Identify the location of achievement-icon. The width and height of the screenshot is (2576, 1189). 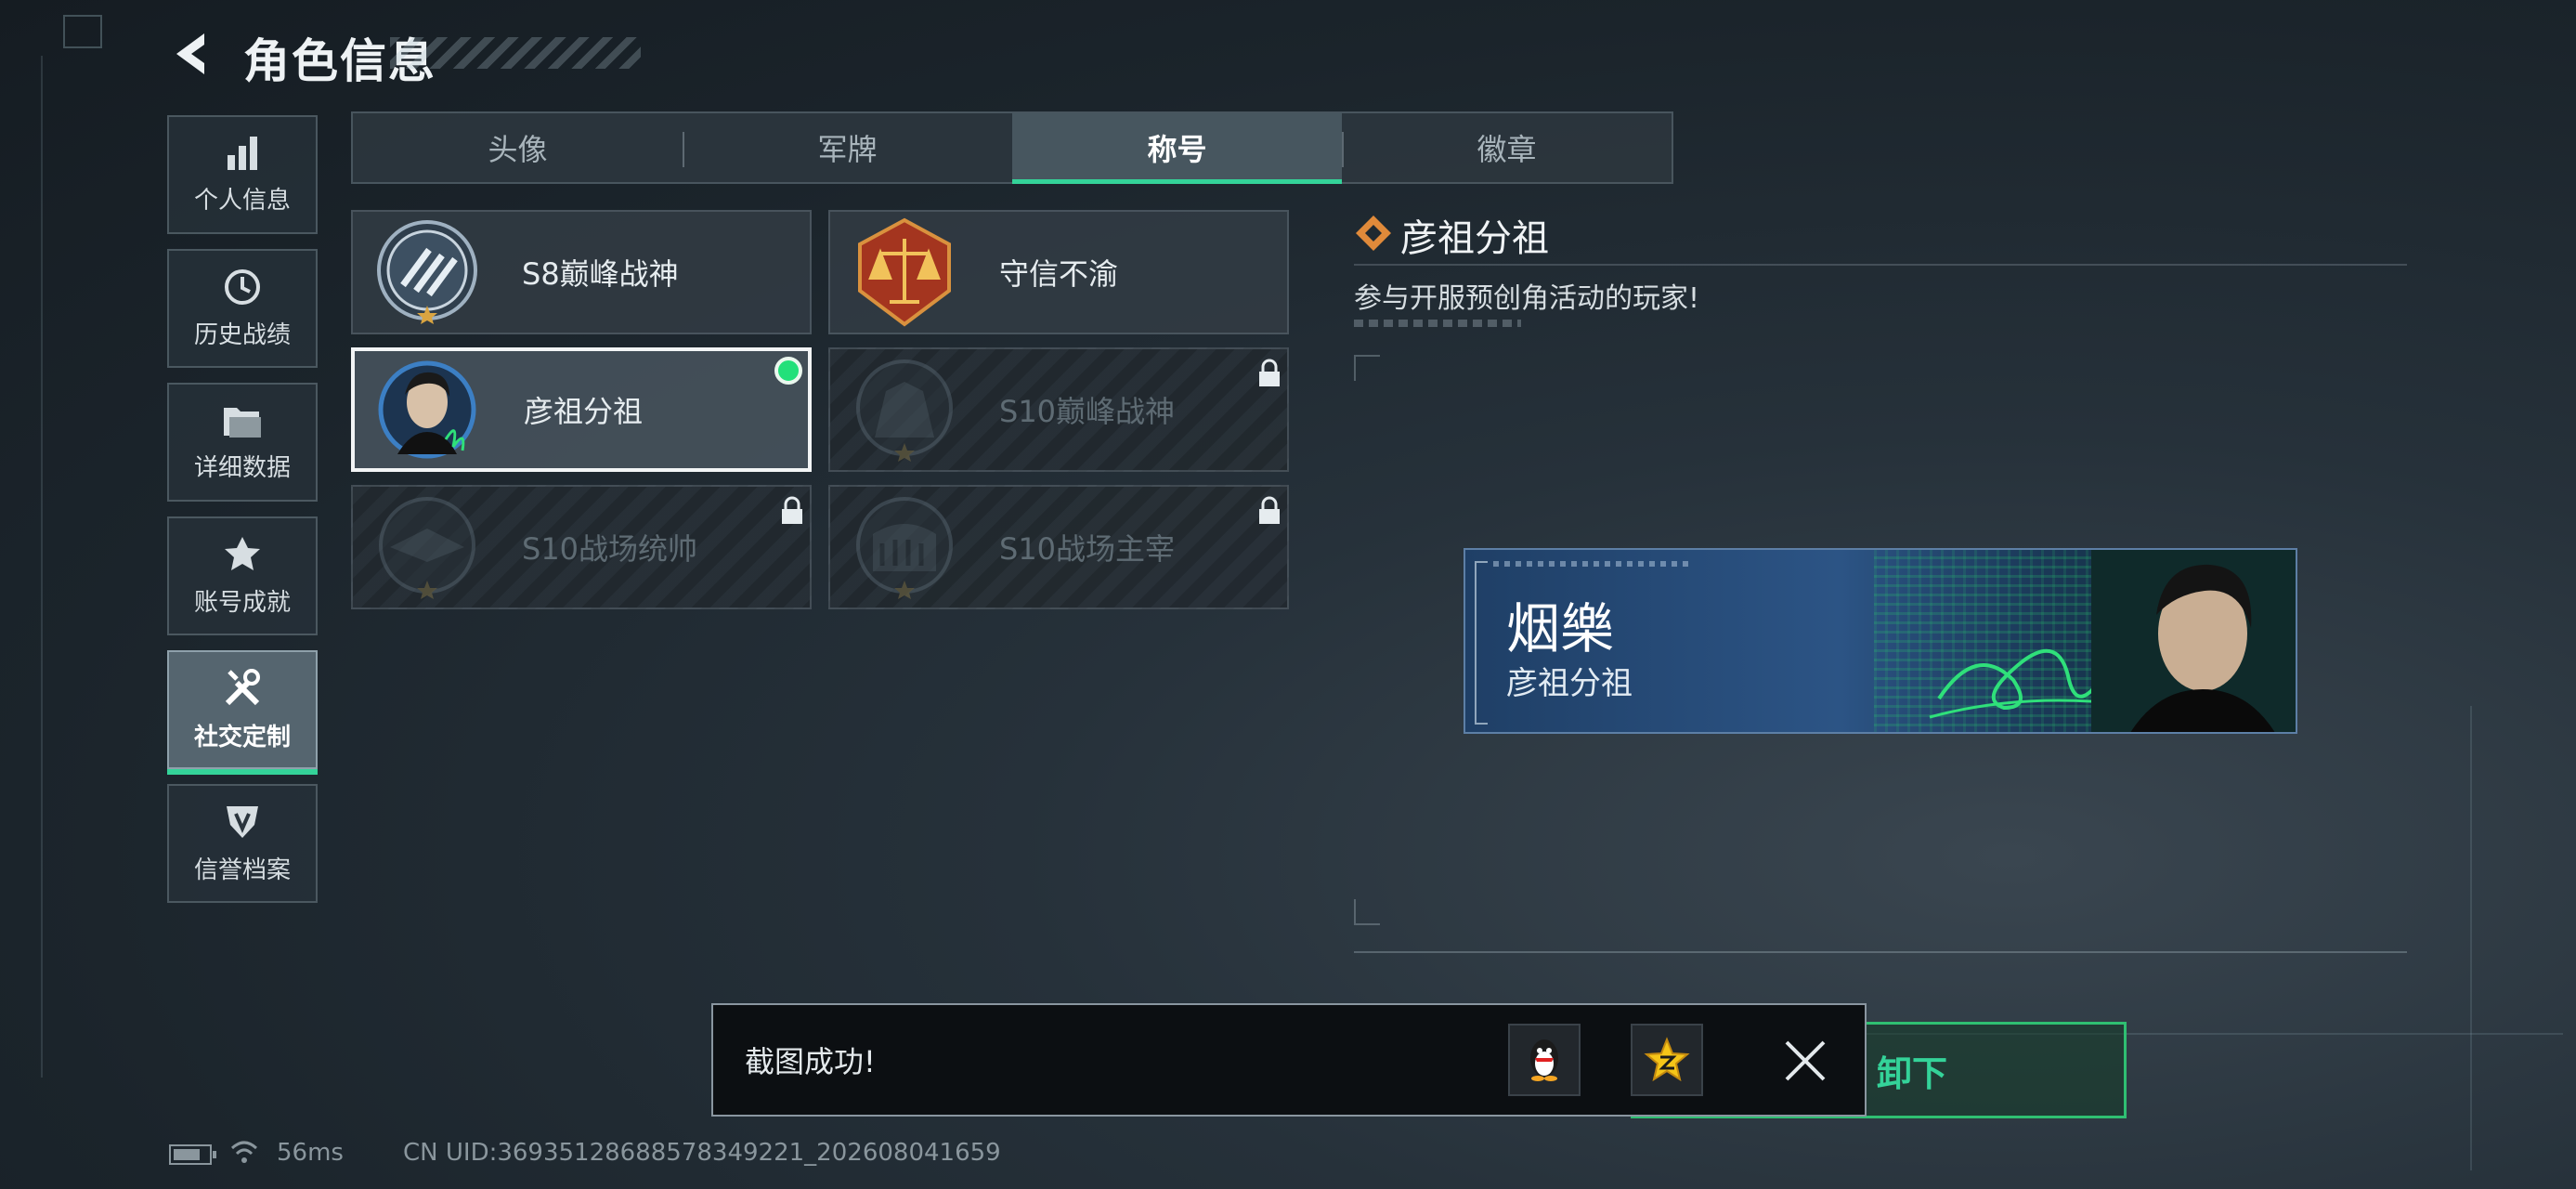
(243, 554).